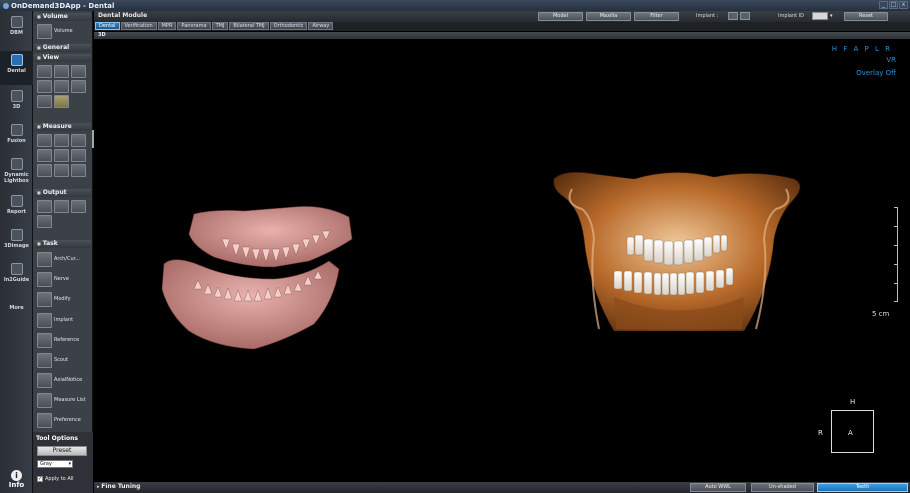 Image resolution: width=910 pixels, height=493 pixels. I want to click on nav-item-3d: 3D, so click(16, 105).